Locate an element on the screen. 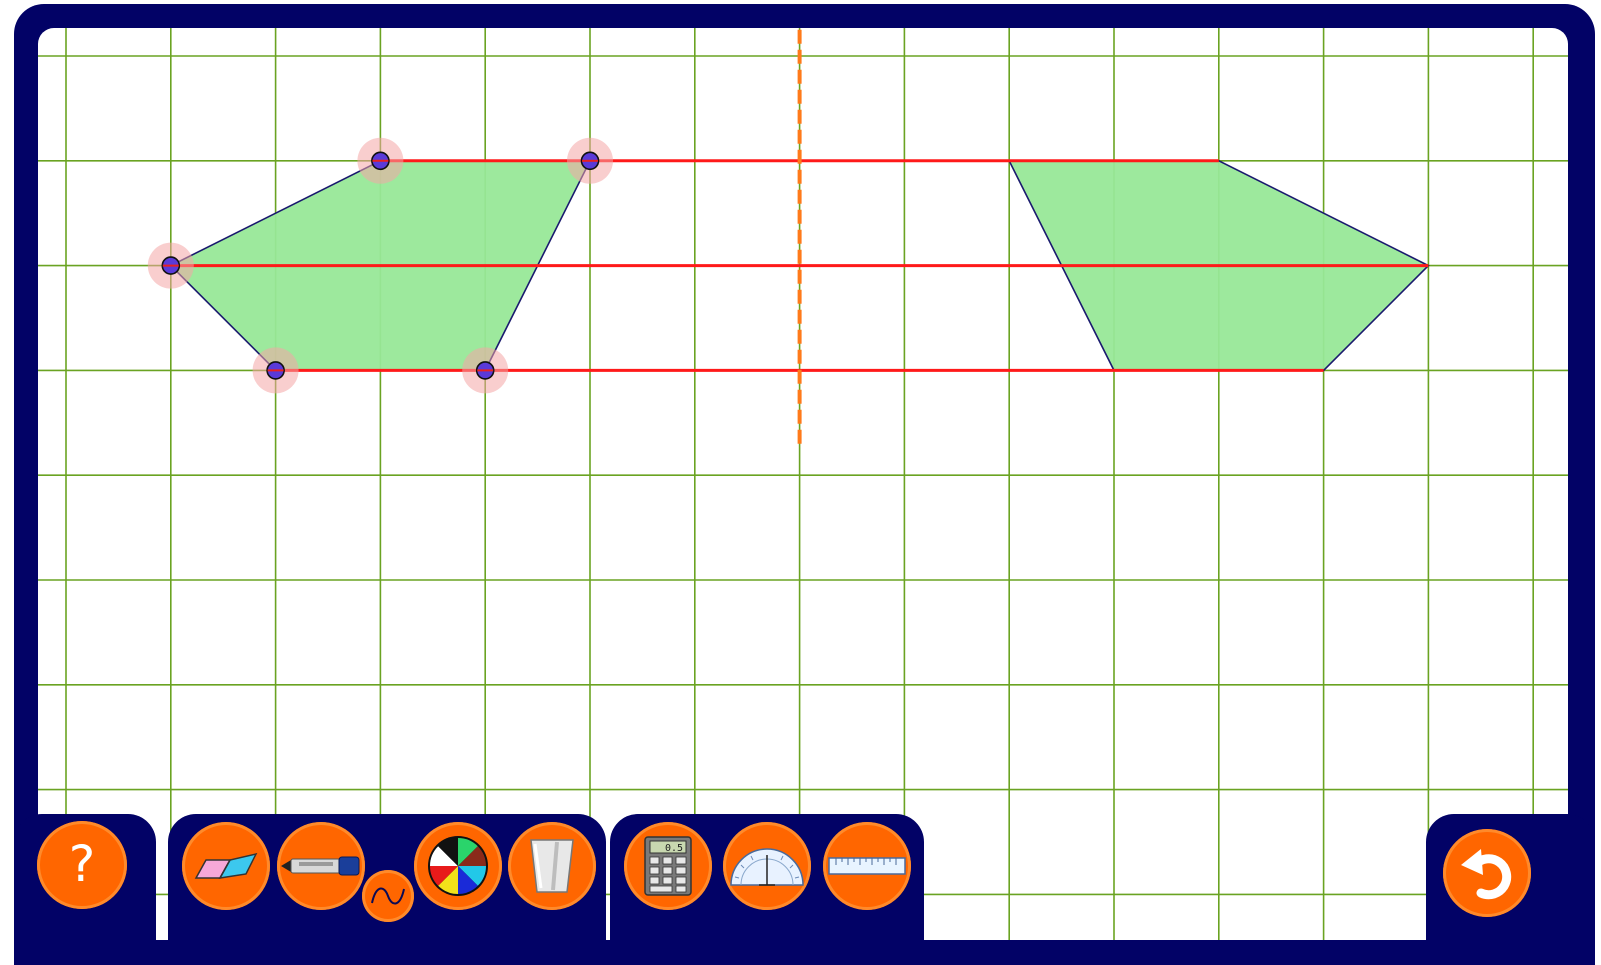  undo-button is located at coordinates (1487, 873).